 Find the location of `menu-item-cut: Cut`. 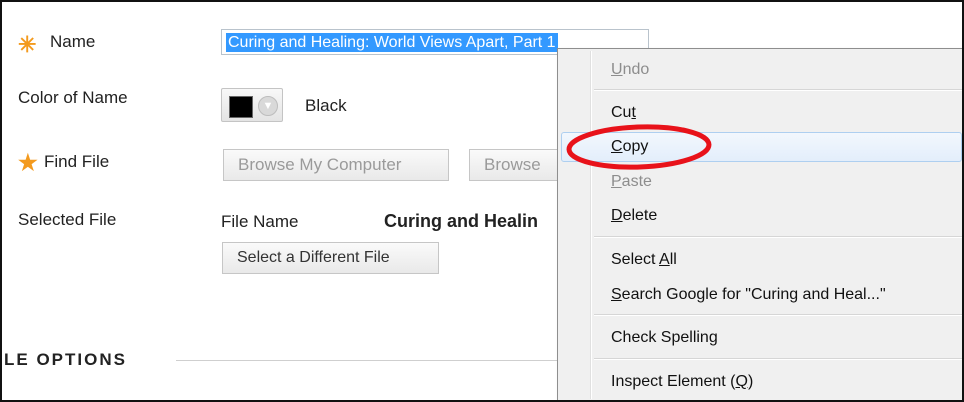

menu-item-cut: Cut is located at coordinates (761, 113).